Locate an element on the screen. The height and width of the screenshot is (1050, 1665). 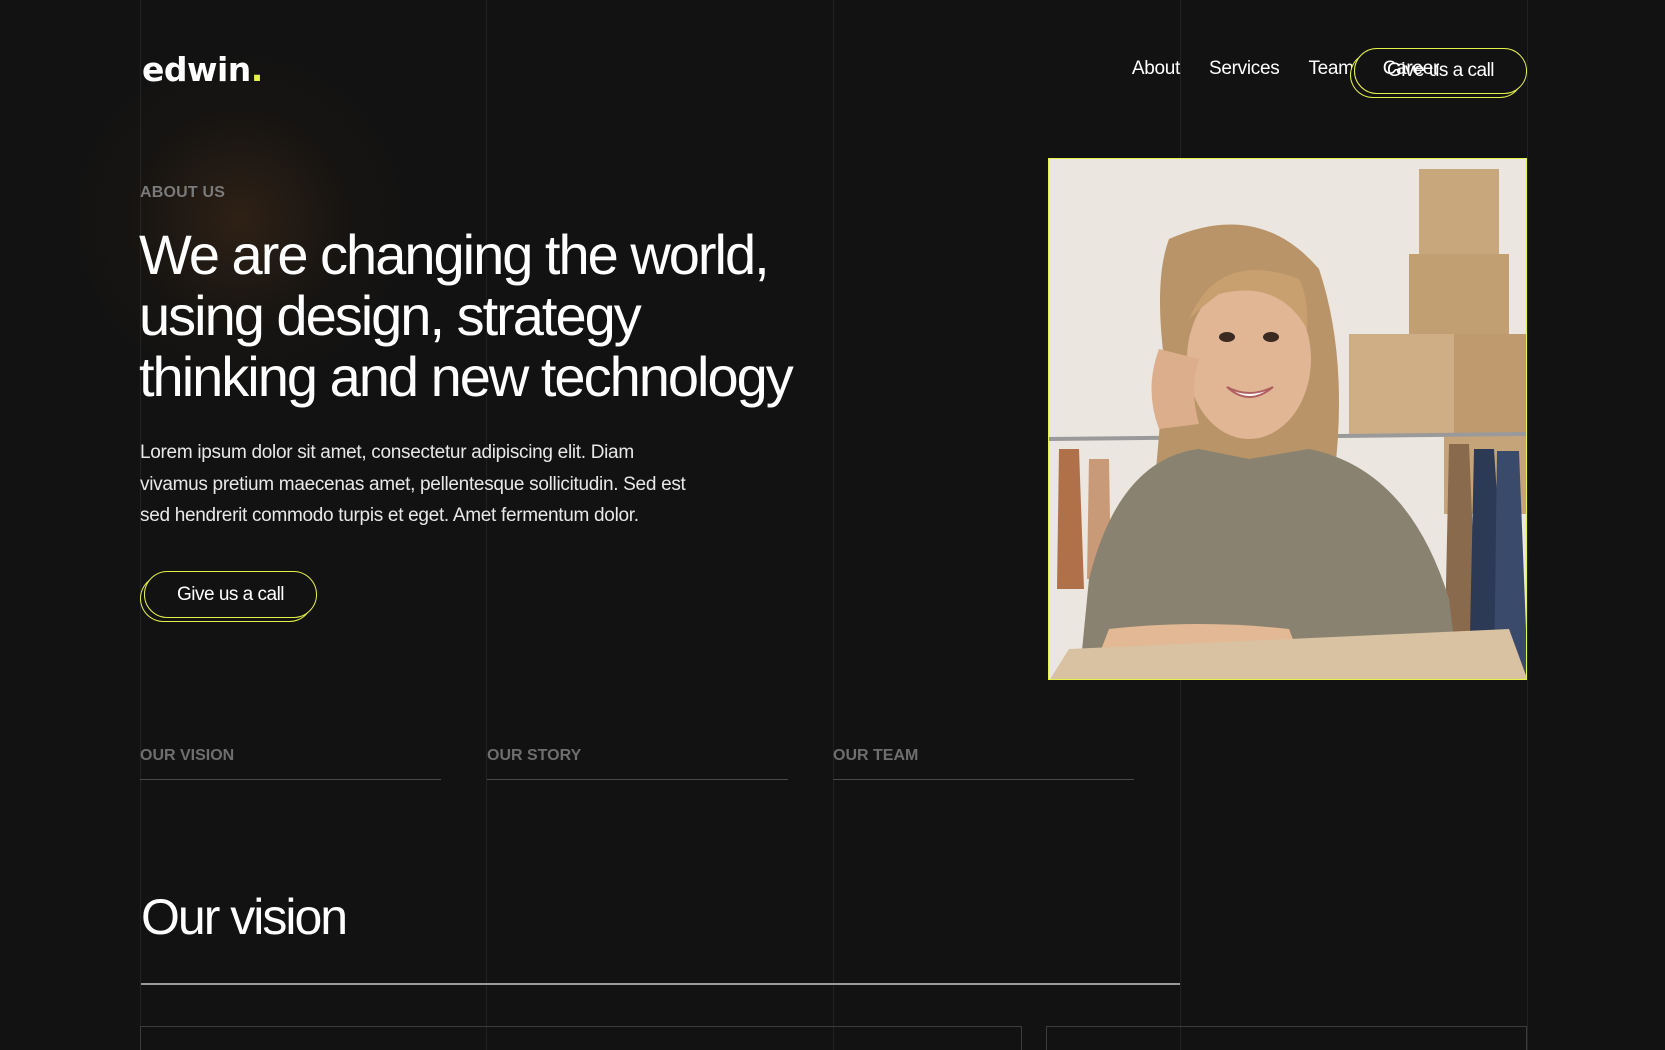
tab-our-team: OUR TEAM is located at coordinates (983, 762).